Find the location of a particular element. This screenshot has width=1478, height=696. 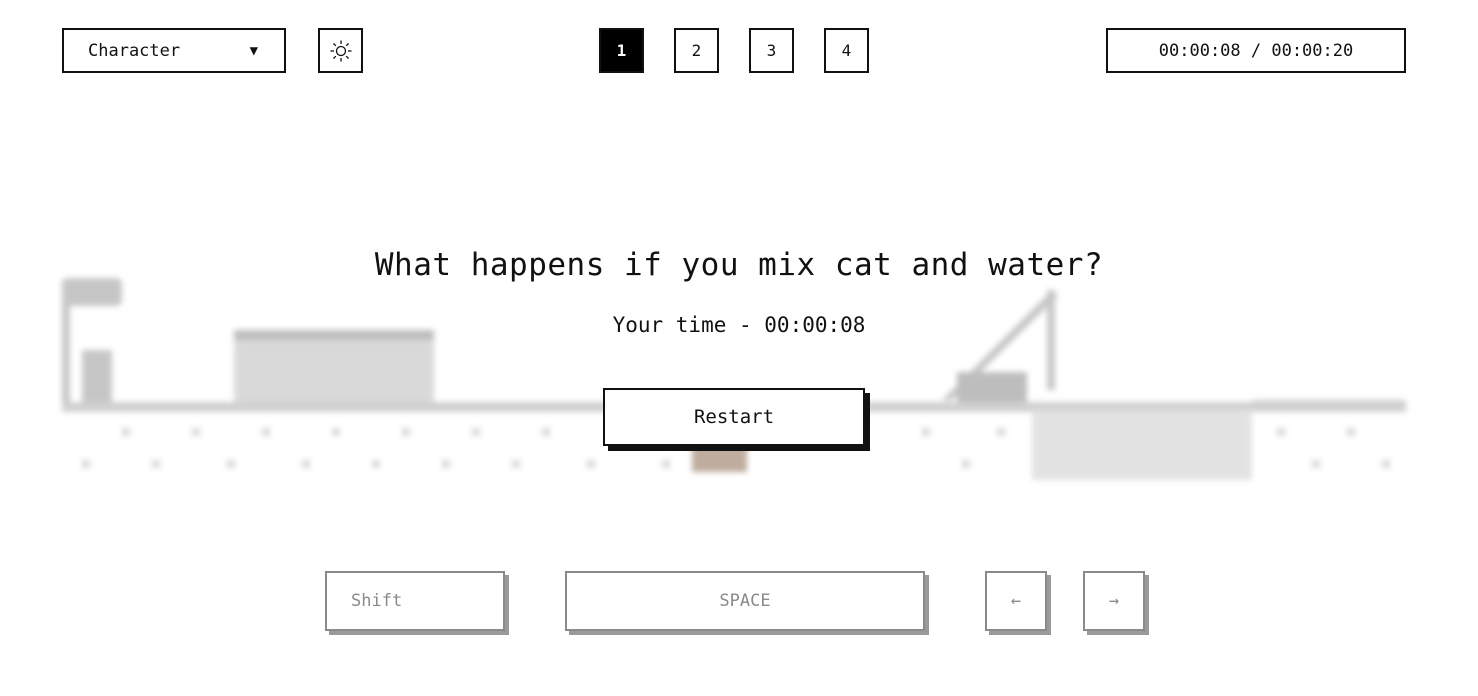

chevron-down-icon: ▼ is located at coordinates (253, 50).